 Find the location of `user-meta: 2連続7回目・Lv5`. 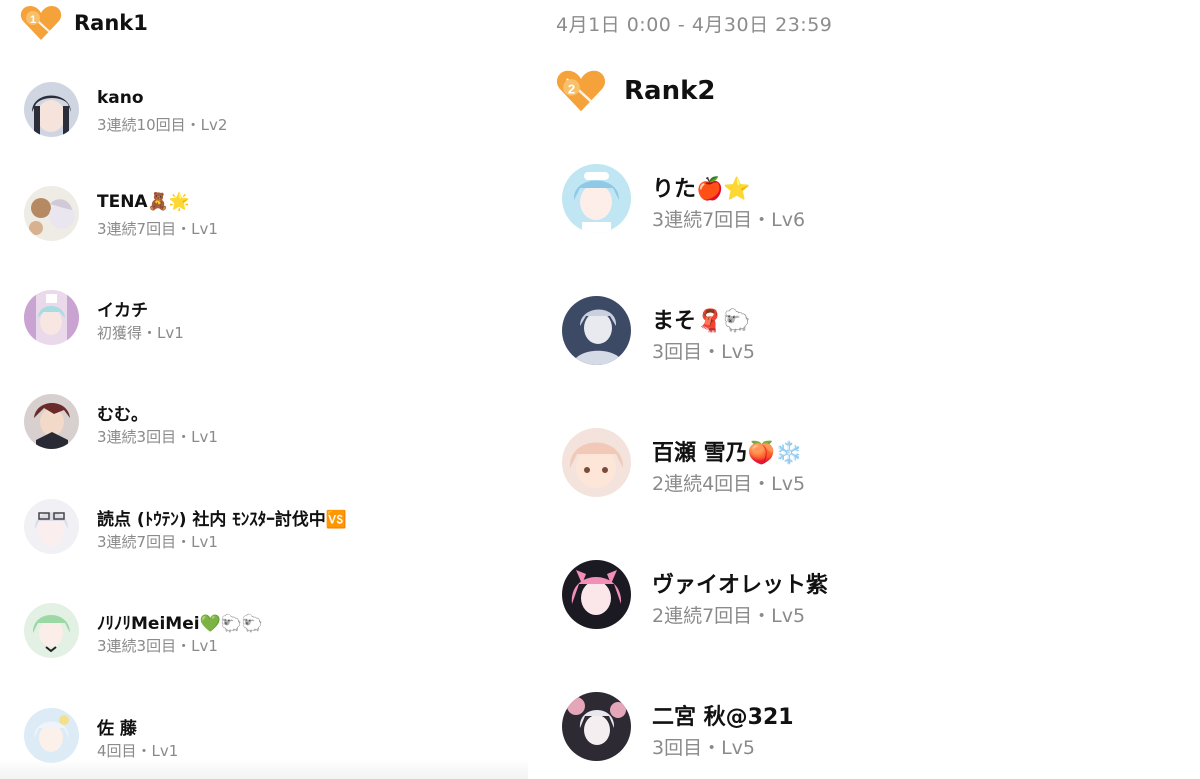

user-meta: 2連続7回目・Lv5 is located at coordinates (729, 616).